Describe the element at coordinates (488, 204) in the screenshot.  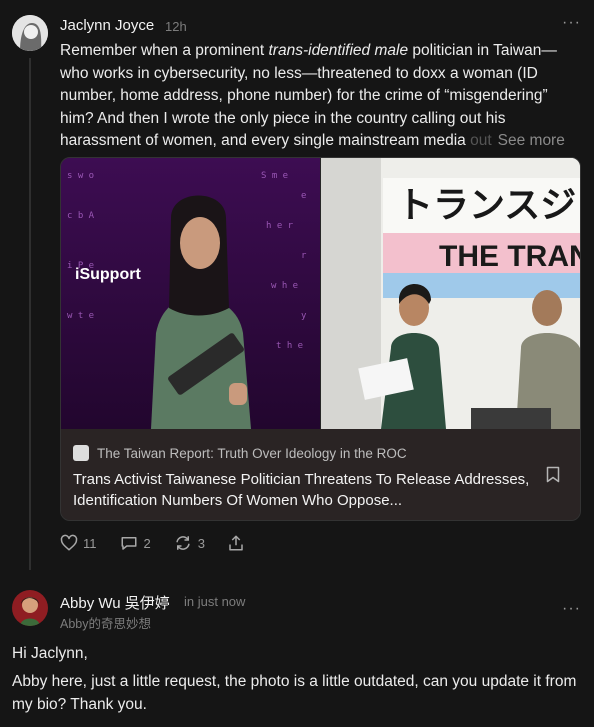
I see `sign-jp-text: トランスジェ` at that location.